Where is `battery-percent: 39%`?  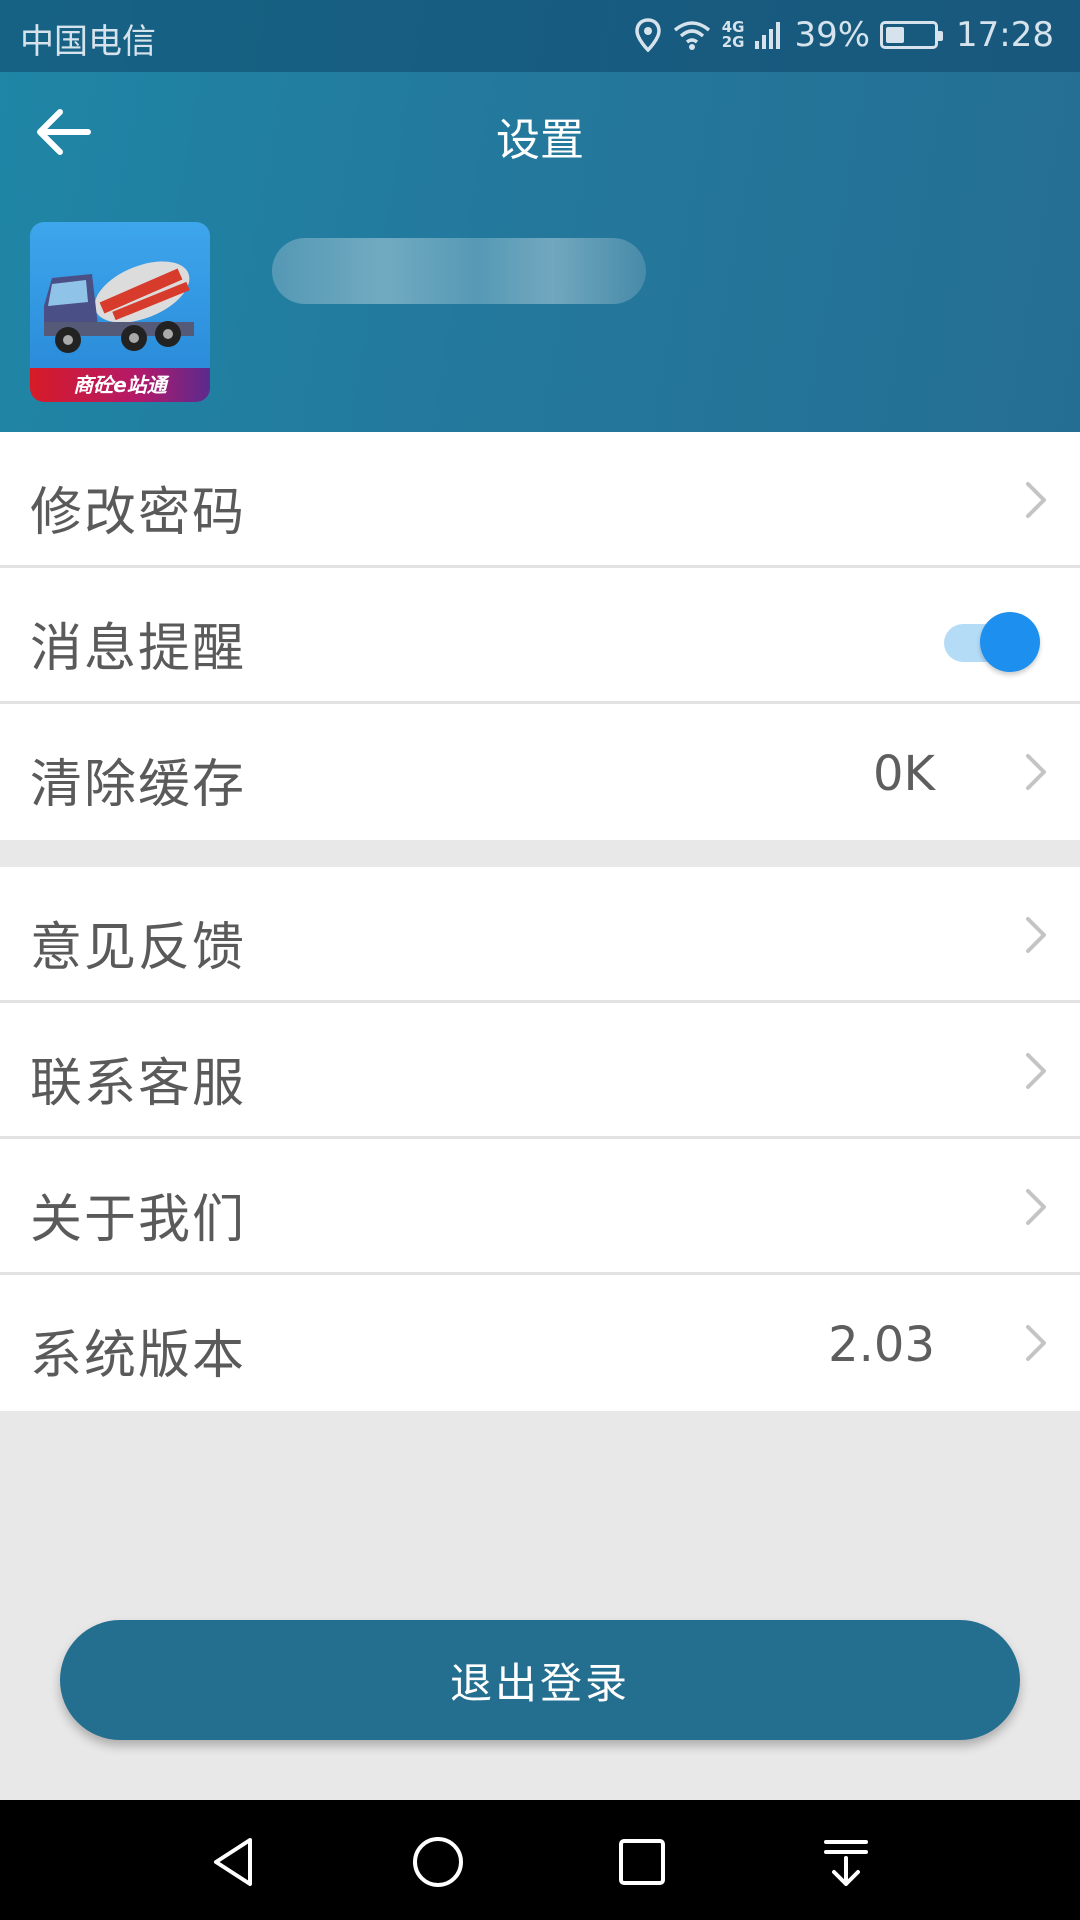 battery-percent: 39% is located at coordinates (832, 35).